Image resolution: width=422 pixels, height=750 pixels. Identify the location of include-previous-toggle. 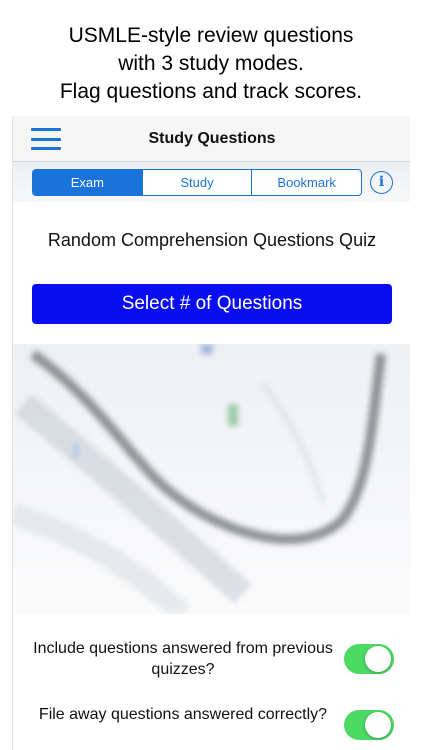
(369, 659).